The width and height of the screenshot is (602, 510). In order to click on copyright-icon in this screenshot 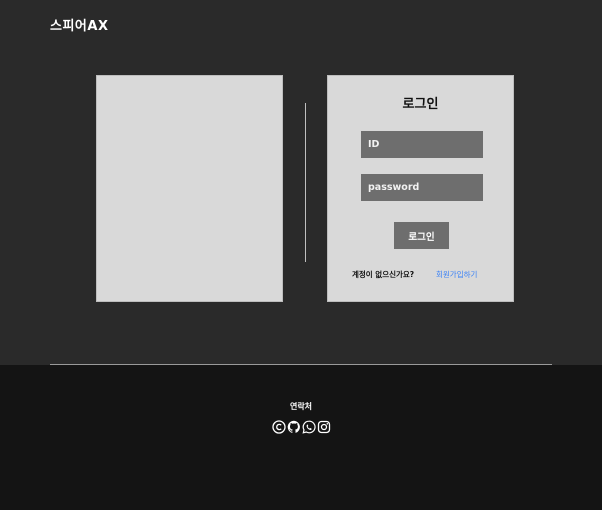, I will do `click(279, 427)`.